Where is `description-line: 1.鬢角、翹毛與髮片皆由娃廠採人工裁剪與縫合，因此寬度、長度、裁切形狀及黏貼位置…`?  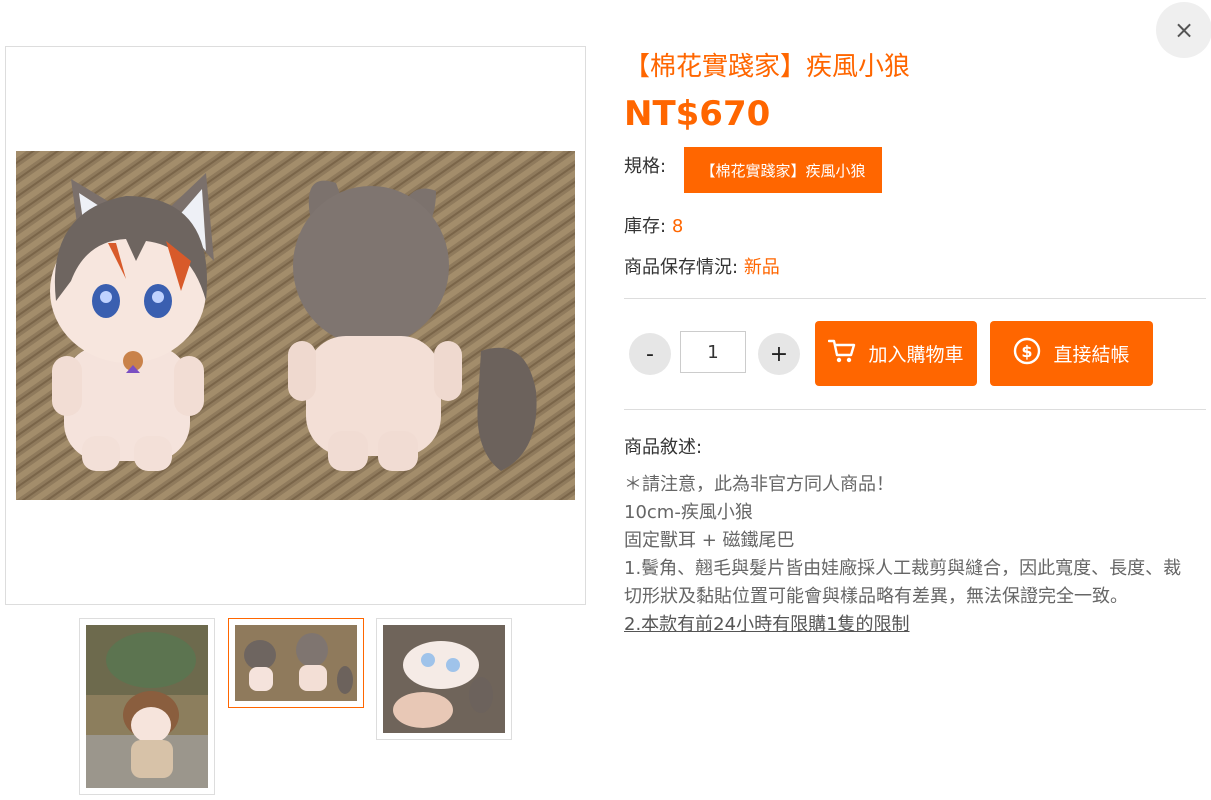 description-line: 1.鬢角、翹毛與髮片皆由娃廠採人工裁剪與縫合，因此寬度、長度、裁切形狀及黏貼位置… is located at coordinates (903, 582).